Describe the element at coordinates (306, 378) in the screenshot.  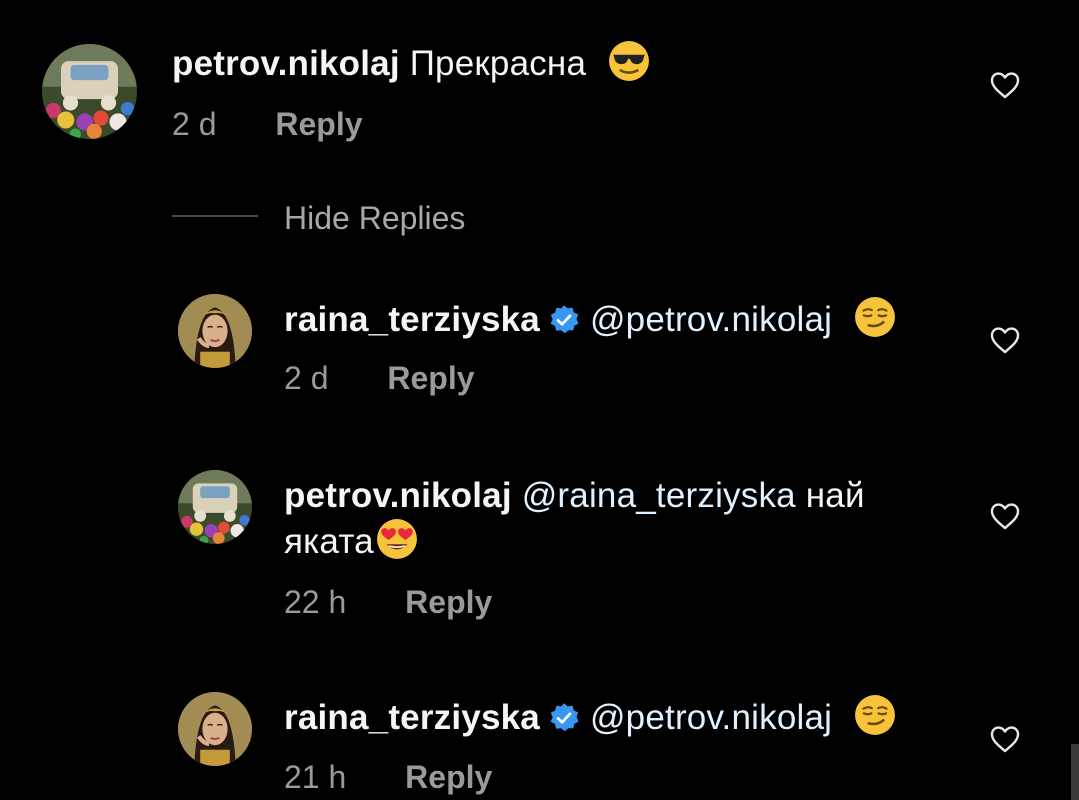
I see `reply-timestamp: 2 d` at that location.